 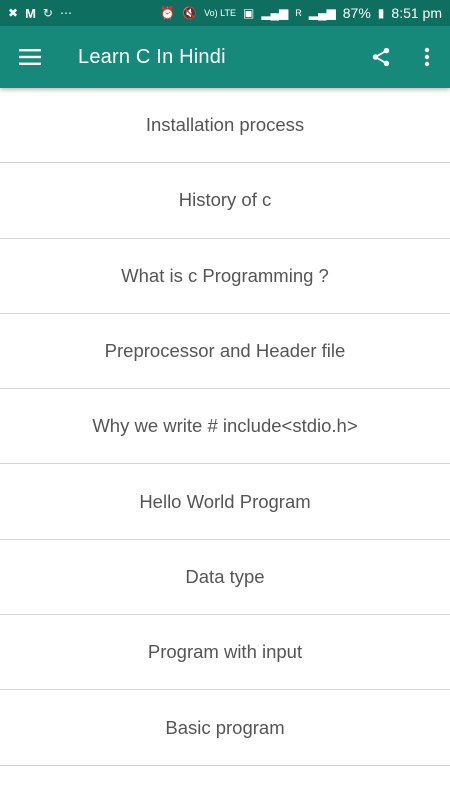 I want to click on signal-icon: ▂▄▆, so click(x=275, y=13).